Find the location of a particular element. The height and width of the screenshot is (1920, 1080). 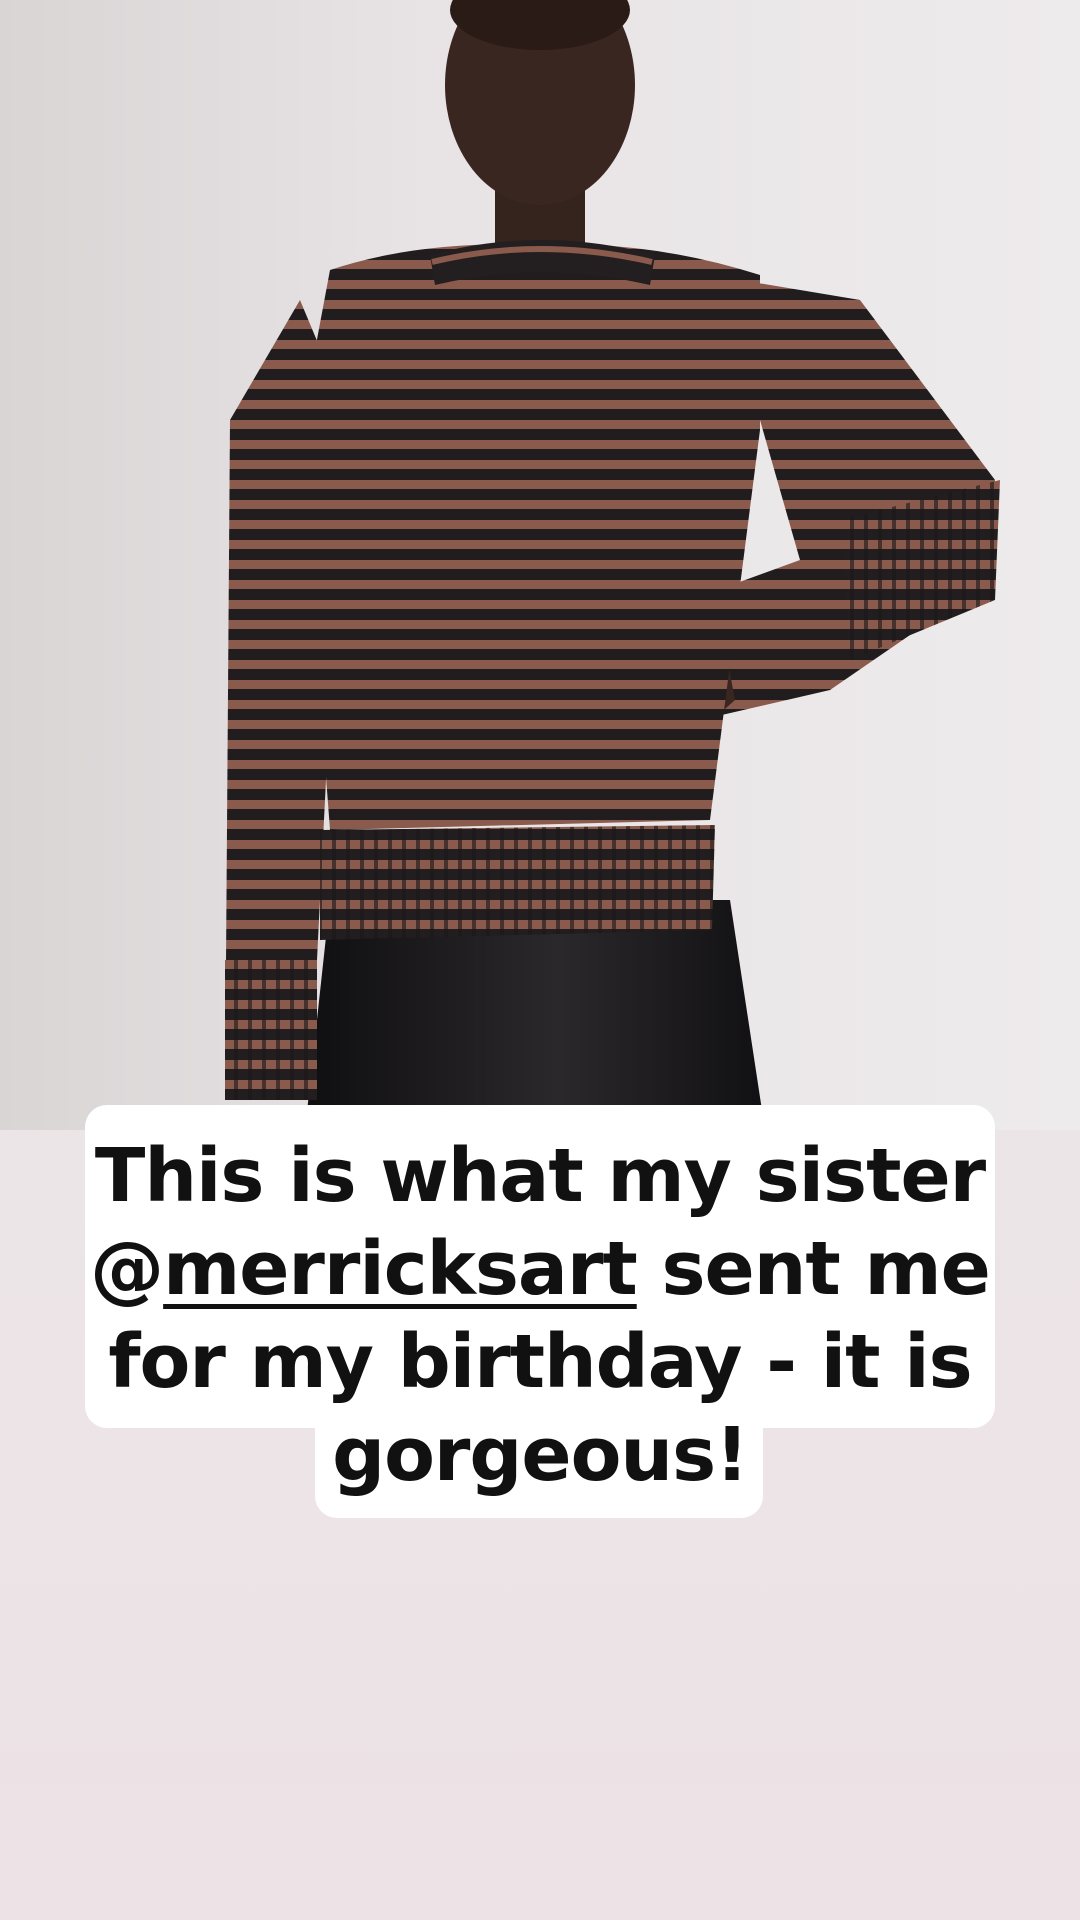

mention-link: @merricksart is located at coordinates (364, 1269).